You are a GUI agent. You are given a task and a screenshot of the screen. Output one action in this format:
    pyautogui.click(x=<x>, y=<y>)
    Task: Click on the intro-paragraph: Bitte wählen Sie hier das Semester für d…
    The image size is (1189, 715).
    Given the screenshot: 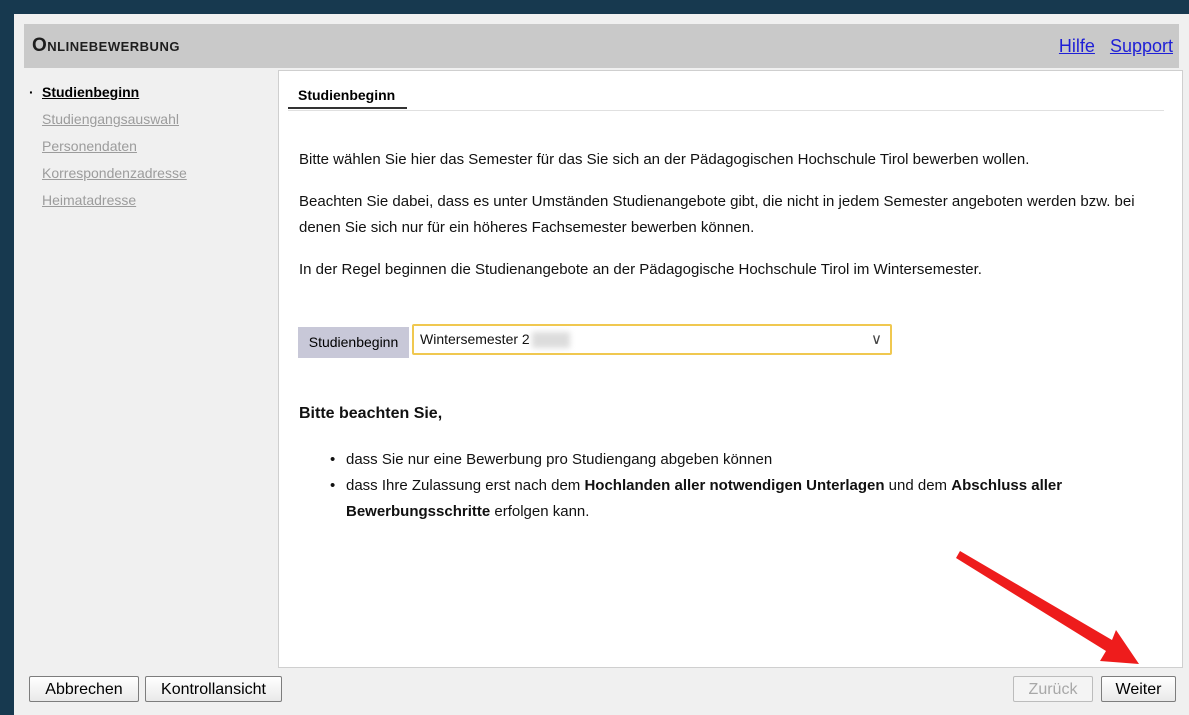 What is the action you would take?
    pyautogui.click(x=664, y=159)
    